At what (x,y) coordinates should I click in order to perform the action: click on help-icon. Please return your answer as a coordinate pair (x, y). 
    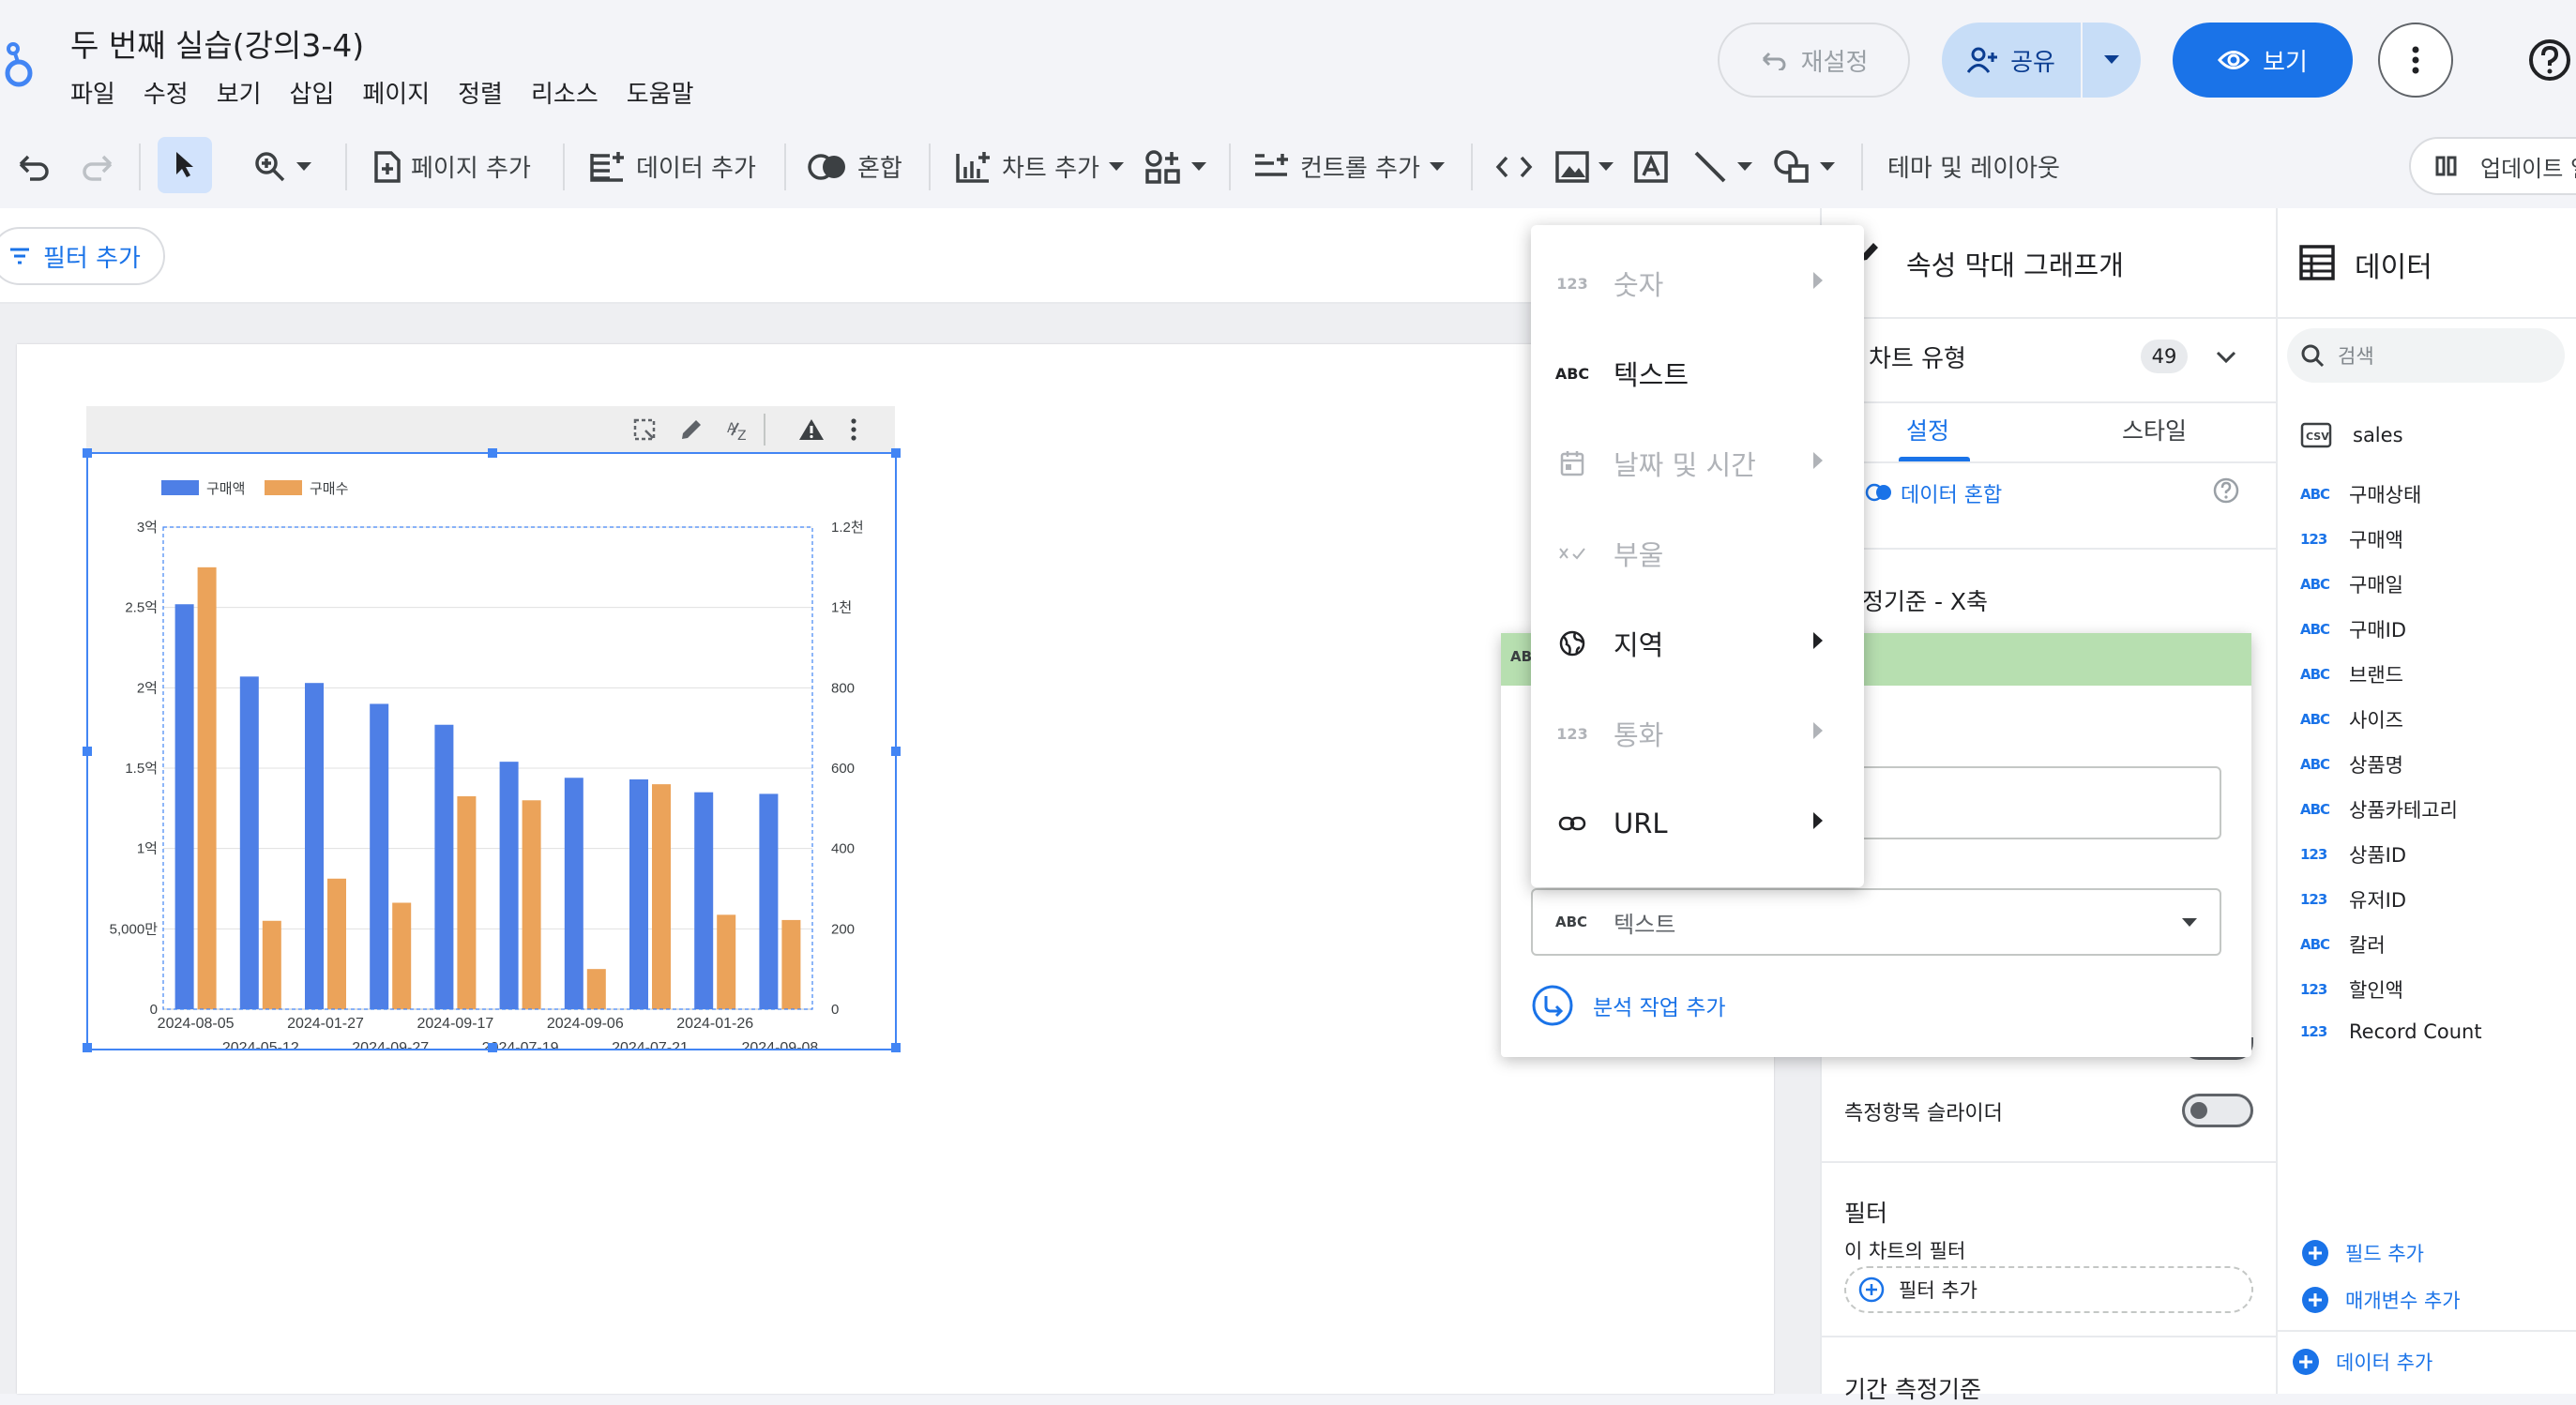
    Looking at the image, I should click on (2549, 60).